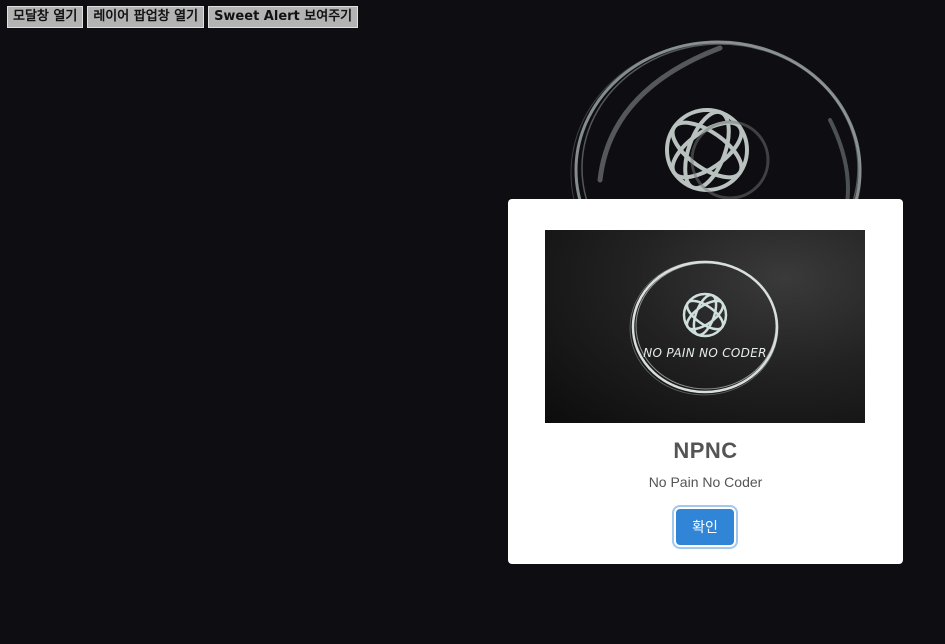  Describe the element at coordinates (705, 482) in the screenshot. I see `alert-text: No Pain No Coder` at that location.